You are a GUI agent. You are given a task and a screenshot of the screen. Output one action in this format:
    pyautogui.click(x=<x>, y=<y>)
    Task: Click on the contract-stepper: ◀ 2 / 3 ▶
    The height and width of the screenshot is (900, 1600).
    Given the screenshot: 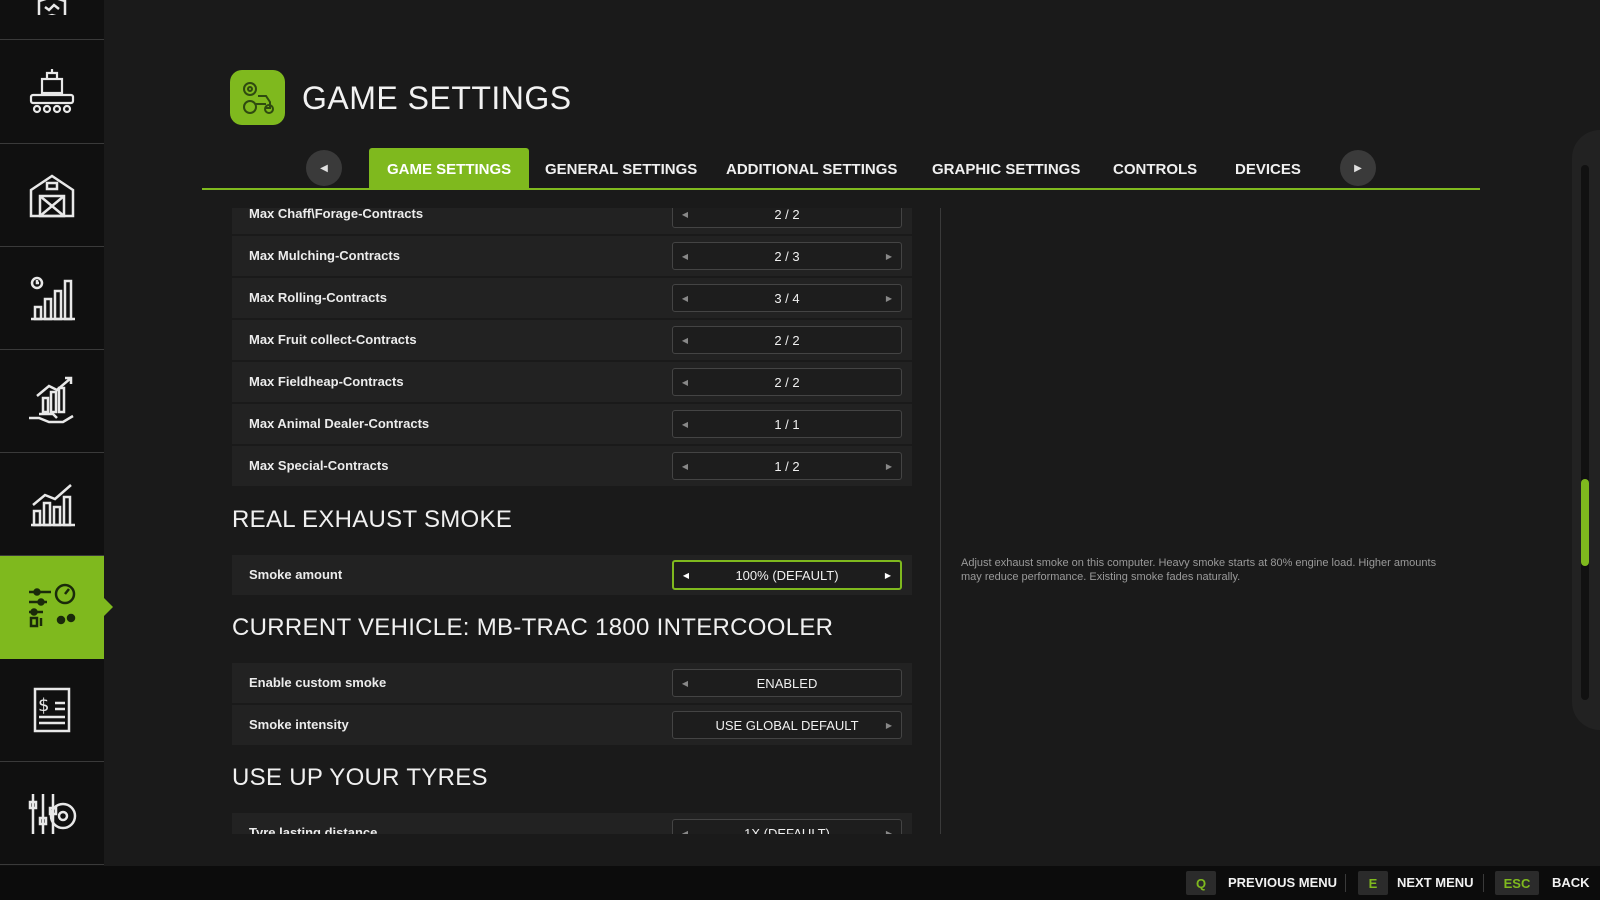 What is the action you would take?
    pyautogui.click(x=787, y=256)
    